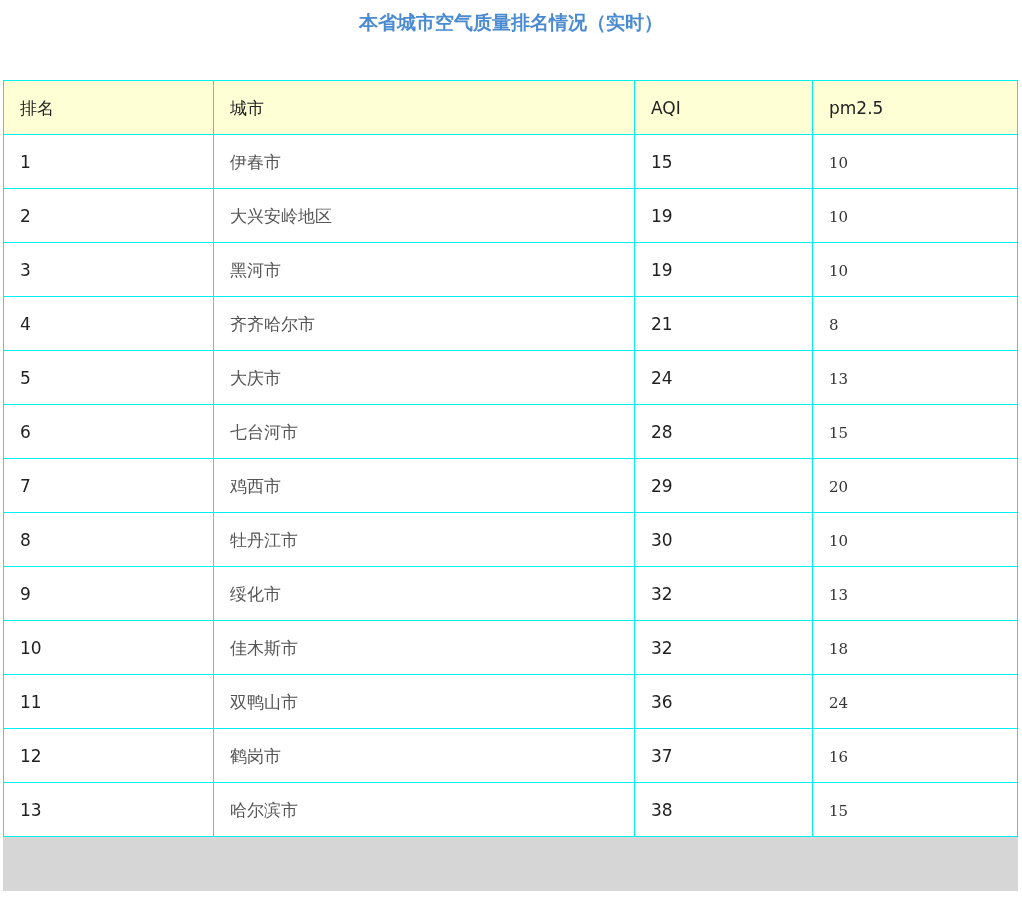 The image size is (1022, 912). Describe the element at coordinates (424, 161) in the screenshot. I see `table-cell: 伊春市` at that location.